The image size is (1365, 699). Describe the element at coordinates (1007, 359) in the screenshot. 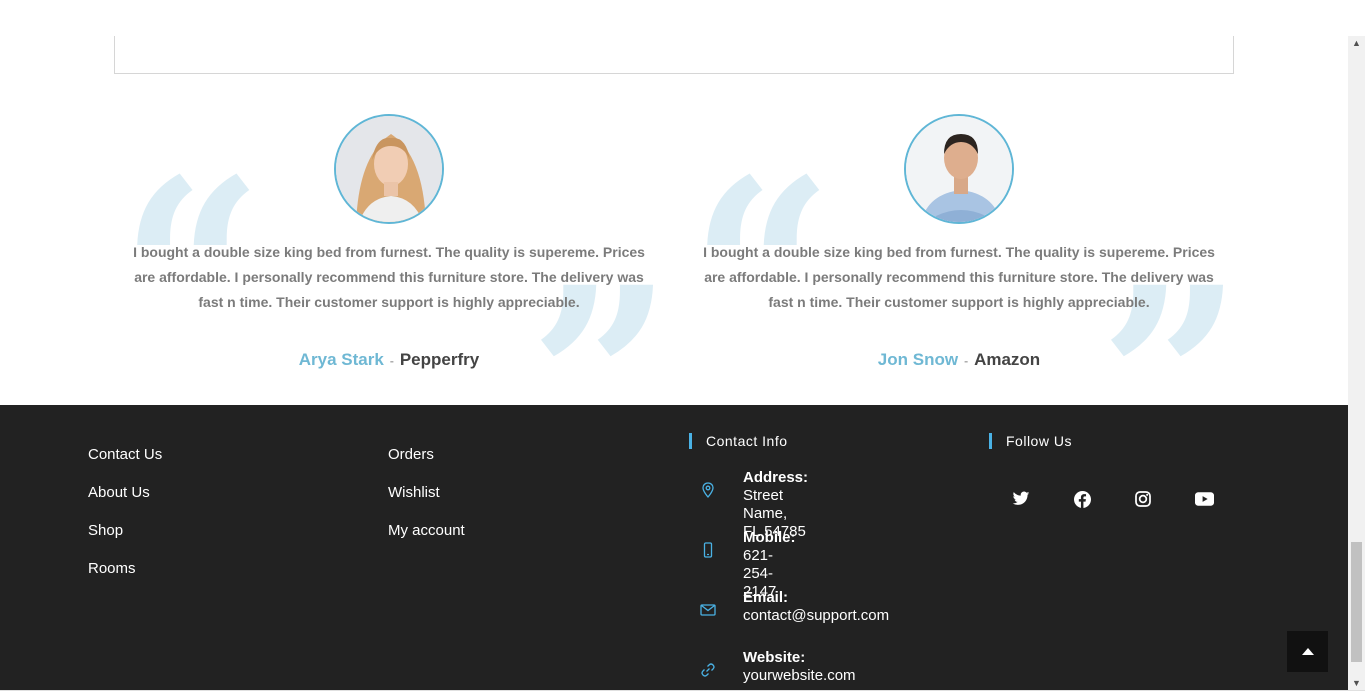

I see `author-company: Amazon` at that location.